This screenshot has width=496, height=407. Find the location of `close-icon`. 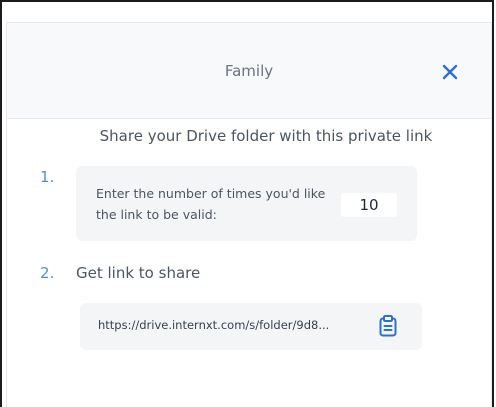

close-icon is located at coordinates (450, 72).